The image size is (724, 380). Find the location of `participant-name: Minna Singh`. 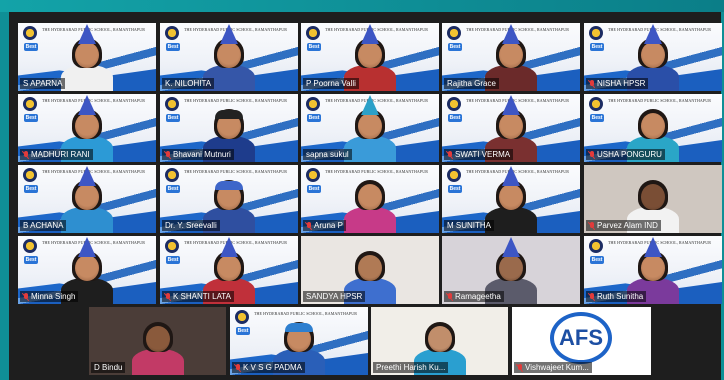

participant-name: Minna Singh is located at coordinates (53, 296).